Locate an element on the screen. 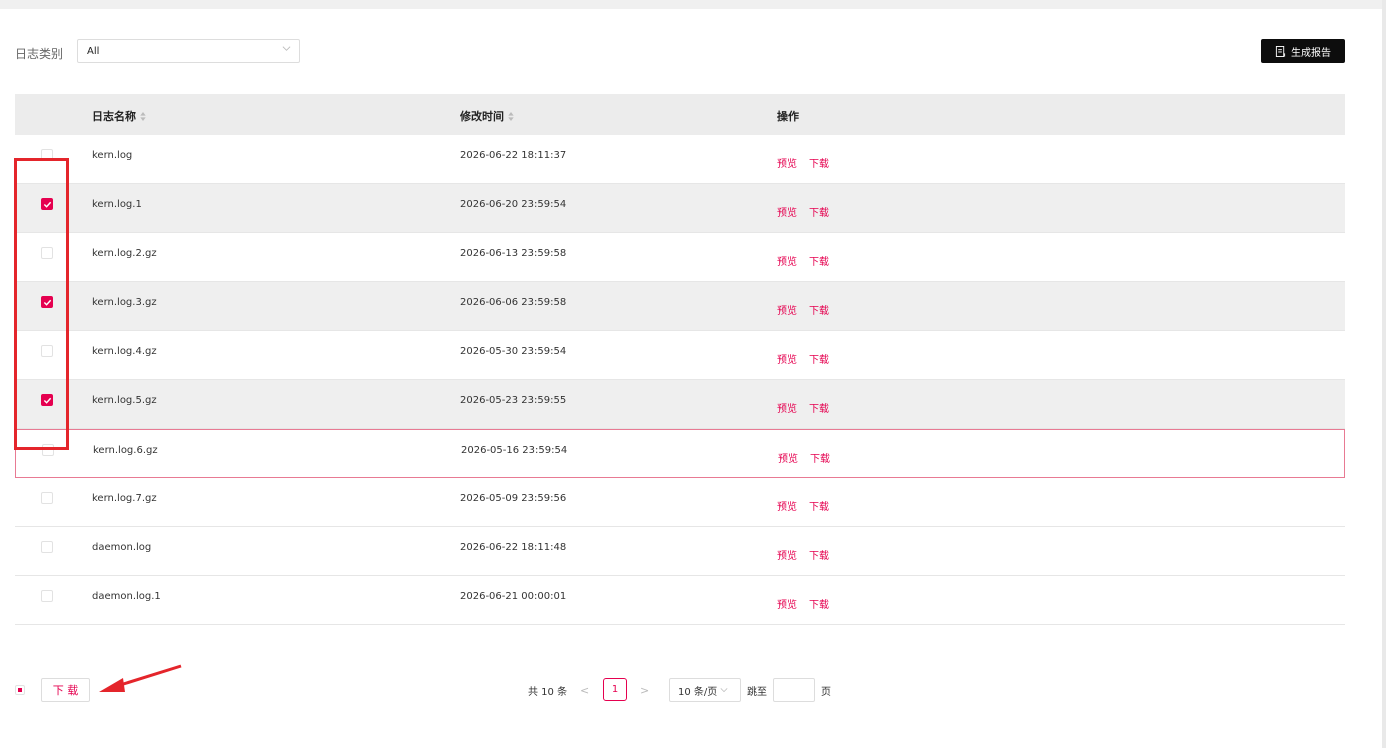  table-row: daemon.log.1 2026-06-21 00:00:01 预览 下载 is located at coordinates (680, 600).